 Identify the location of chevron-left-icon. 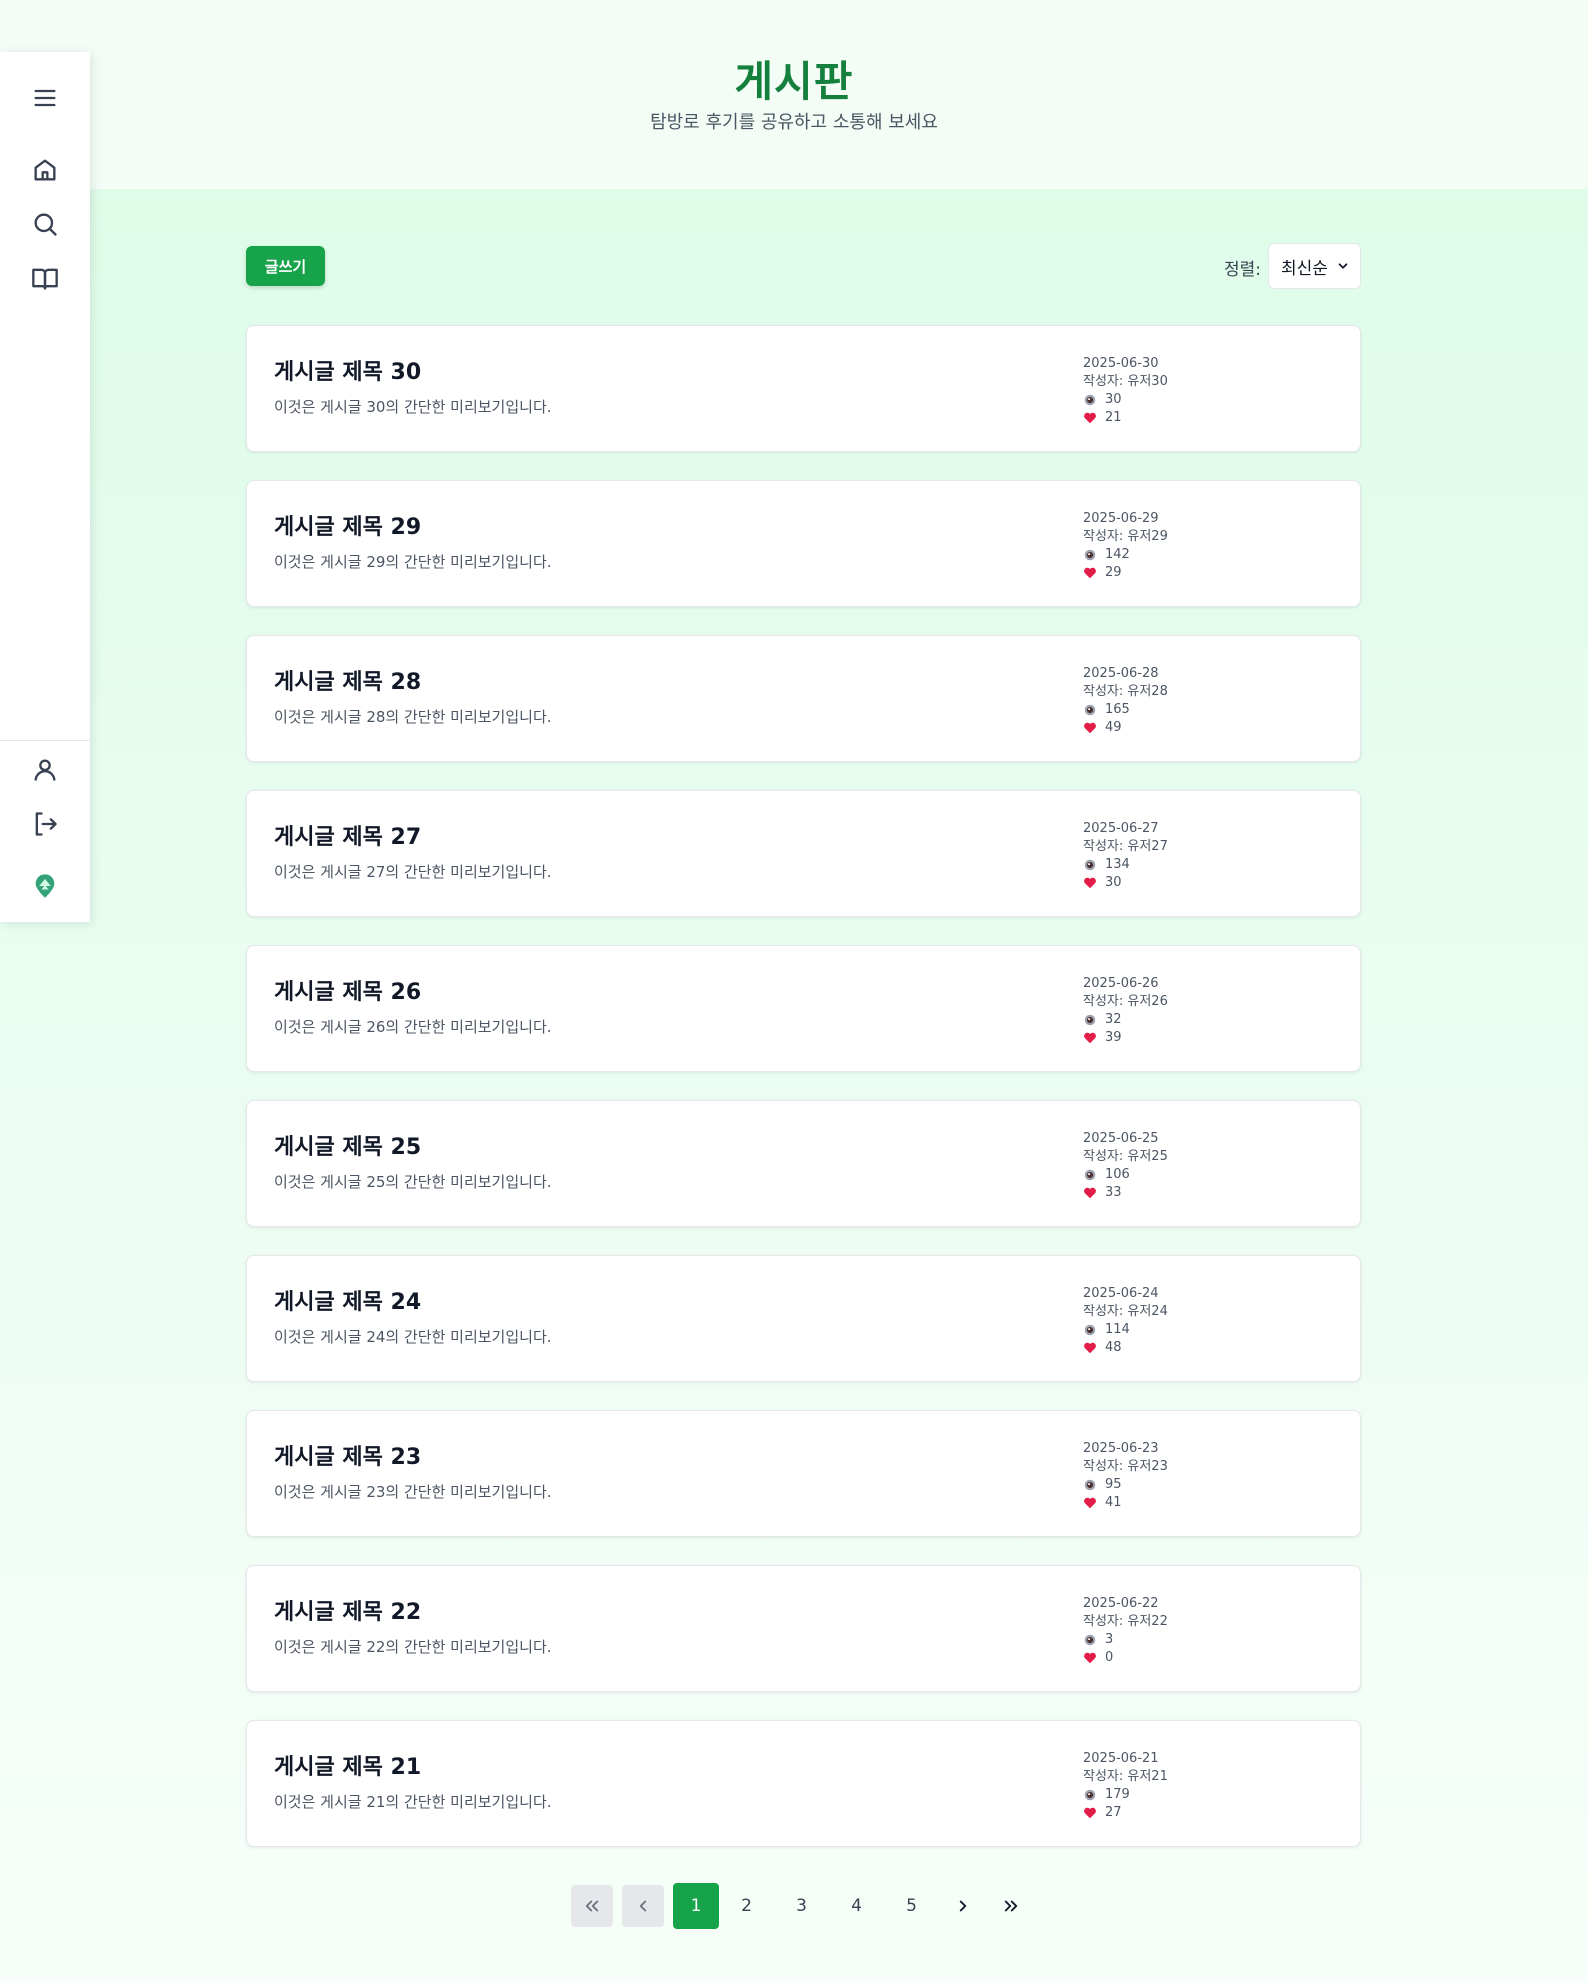
(643, 1906).